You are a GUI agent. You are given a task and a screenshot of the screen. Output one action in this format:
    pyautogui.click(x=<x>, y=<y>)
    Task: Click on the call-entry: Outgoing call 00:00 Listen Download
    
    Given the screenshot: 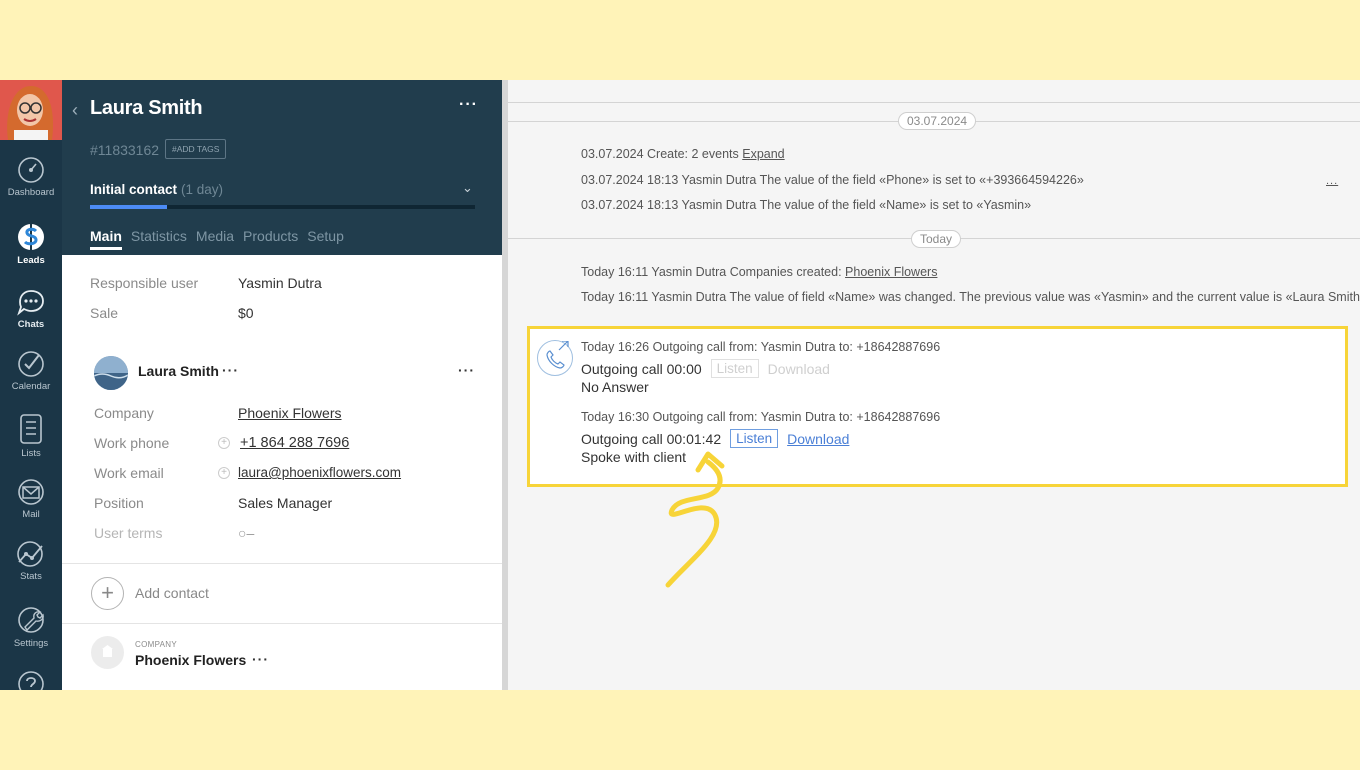 What is the action you would take?
    pyautogui.click(x=705, y=368)
    